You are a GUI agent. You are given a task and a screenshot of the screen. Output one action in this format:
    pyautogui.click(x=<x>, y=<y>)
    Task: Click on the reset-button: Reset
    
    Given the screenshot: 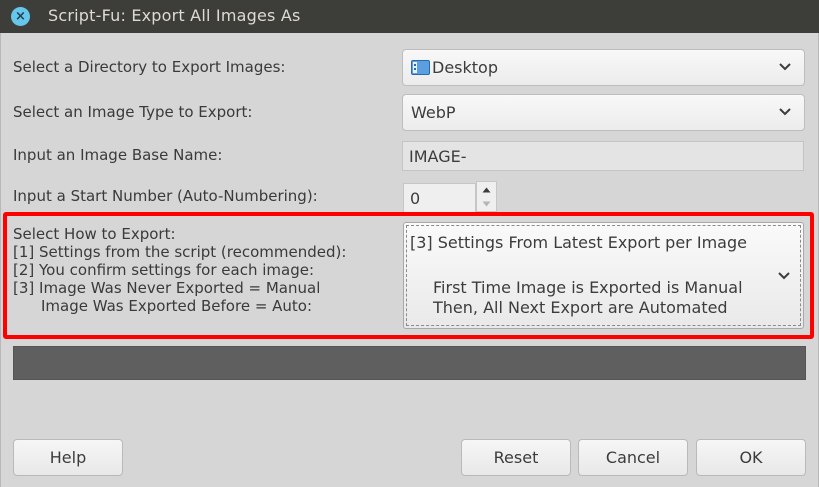 What is the action you would take?
    pyautogui.click(x=516, y=457)
    